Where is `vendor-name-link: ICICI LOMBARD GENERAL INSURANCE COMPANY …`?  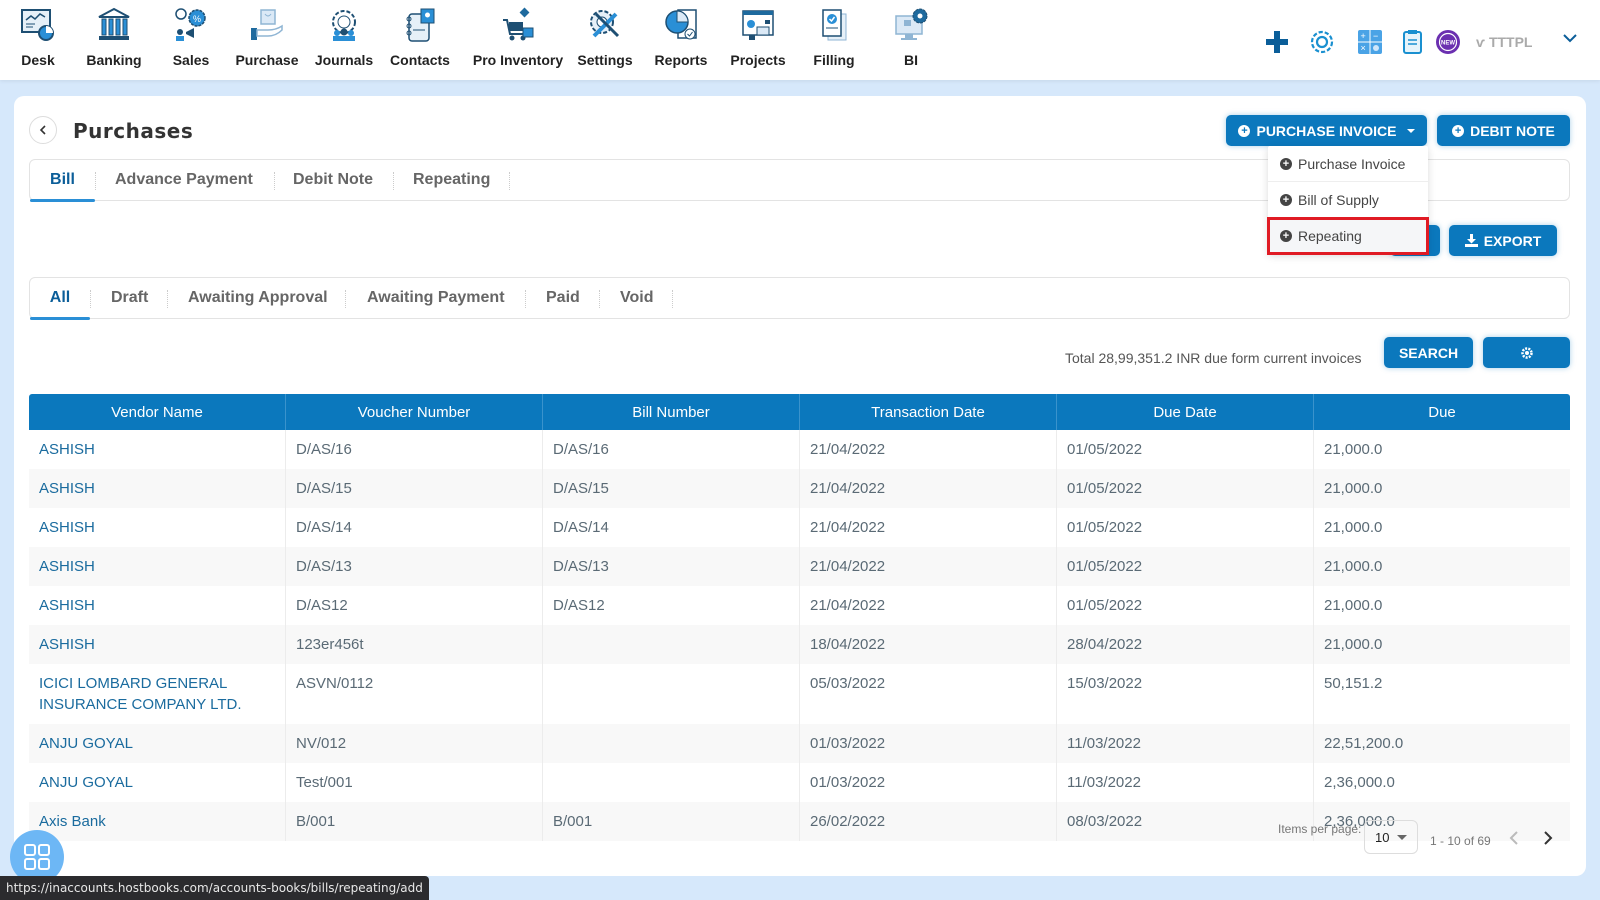
vendor-name-link: ICICI LOMBARD GENERAL INSURANCE COMPANY … is located at coordinates (157, 694).